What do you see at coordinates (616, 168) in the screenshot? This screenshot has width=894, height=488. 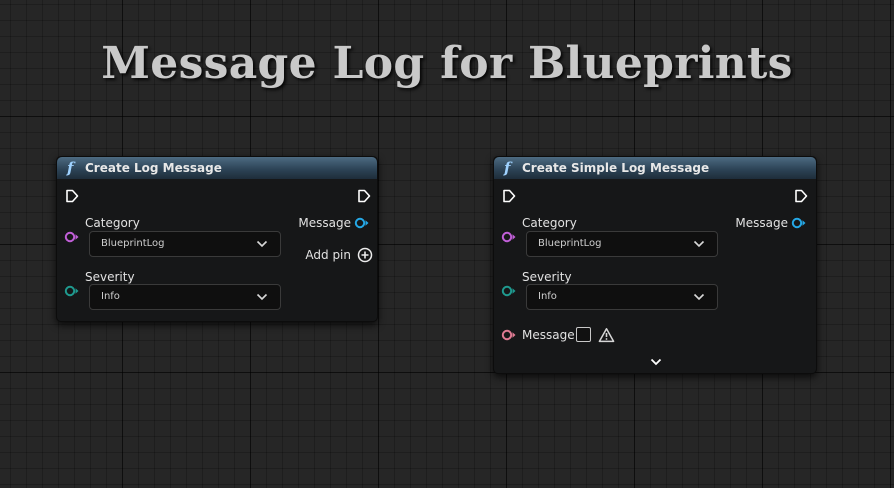 I see `node-title: Create Simple Log Message` at bounding box center [616, 168].